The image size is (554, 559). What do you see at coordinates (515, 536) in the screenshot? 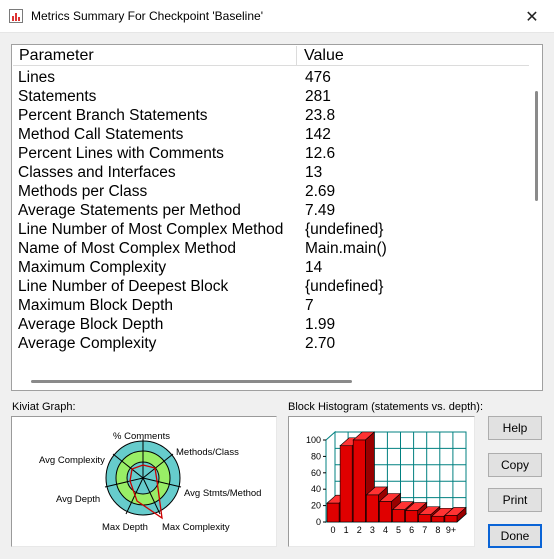
I see `done-button: Done` at bounding box center [515, 536].